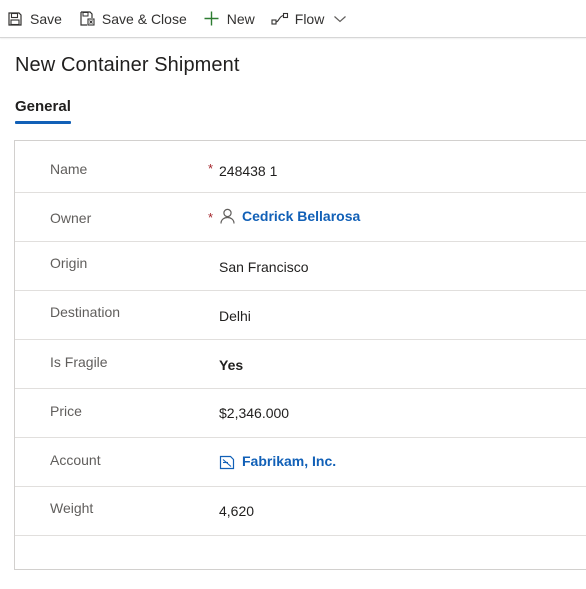 This screenshot has width=586, height=589. Describe the element at coordinates (43, 106) in the screenshot. I see `tab-general: General` at that location.